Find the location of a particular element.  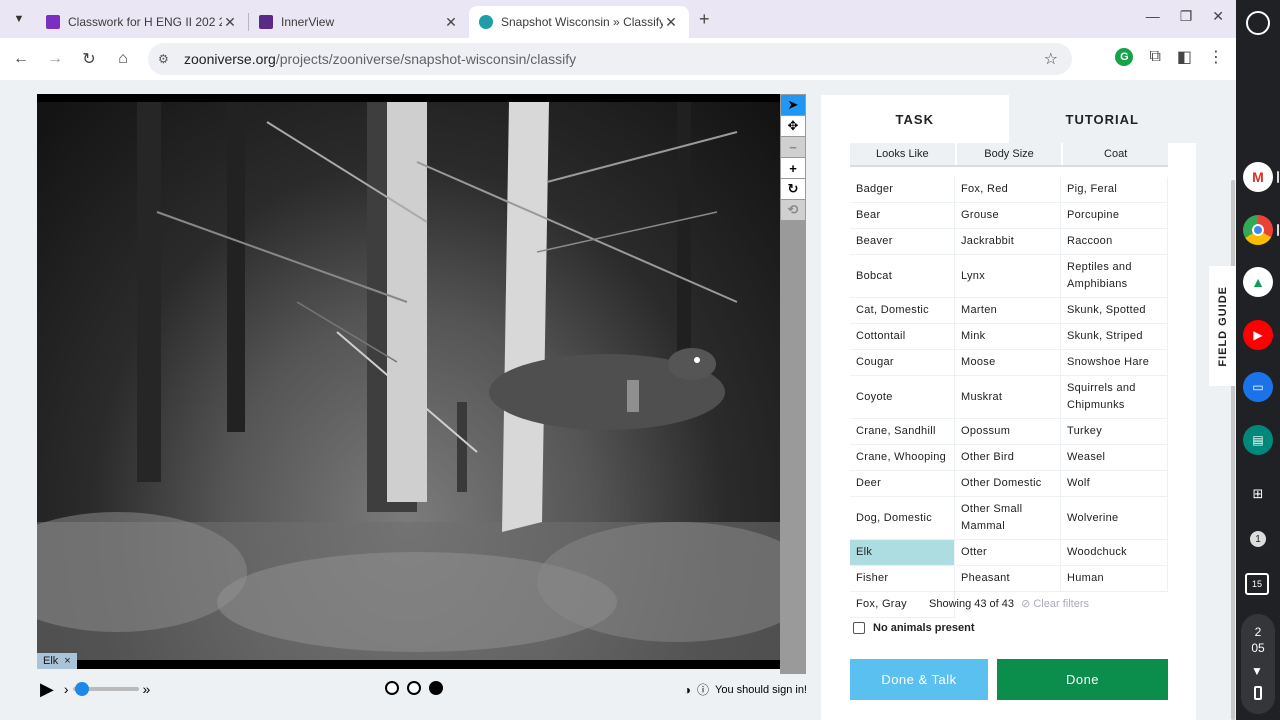

bookmark-star-icon: ☆ is located at coordinates (1051, 59).